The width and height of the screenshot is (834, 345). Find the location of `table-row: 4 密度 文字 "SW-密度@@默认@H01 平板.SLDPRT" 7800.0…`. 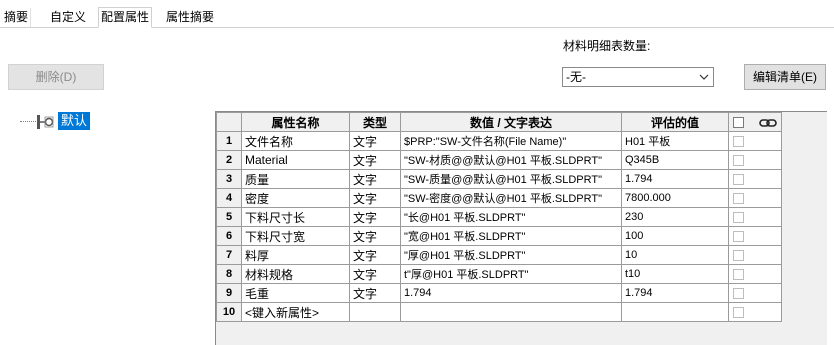

table-row: 4 密度 文字 "SW-密度@@默认@H01 平板.SLDPRT" 7800.0… is located at coordinates (499, 198).